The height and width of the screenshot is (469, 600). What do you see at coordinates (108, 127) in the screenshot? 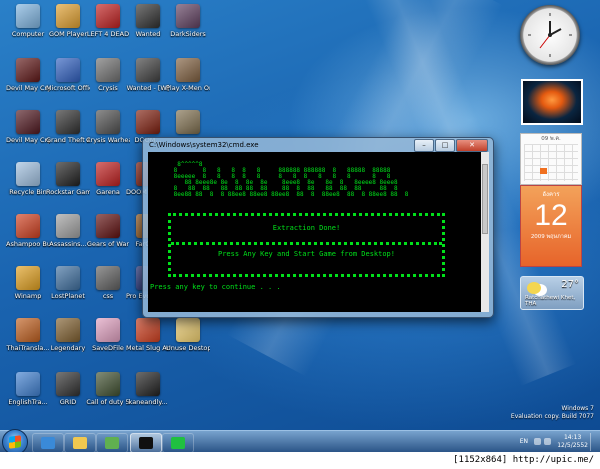
I see `desktop-icon: Crysis Warhead` at bounding box center [108, 127].